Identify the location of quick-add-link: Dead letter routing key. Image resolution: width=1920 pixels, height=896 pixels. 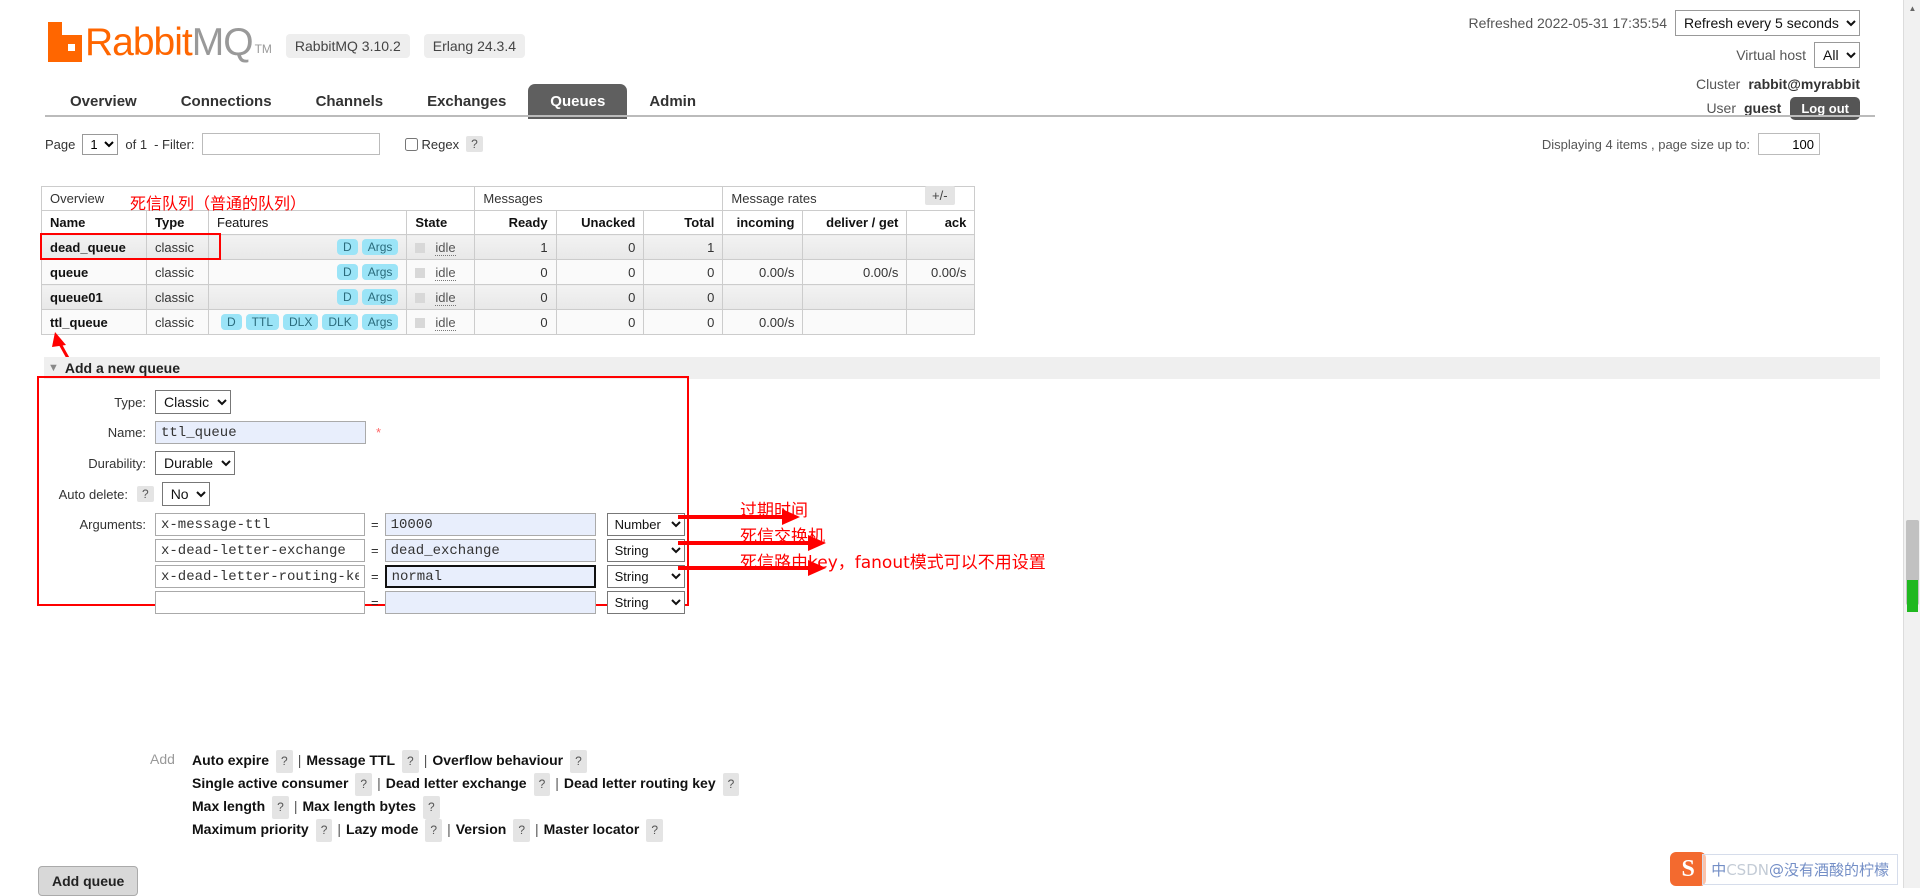
(640, 783).